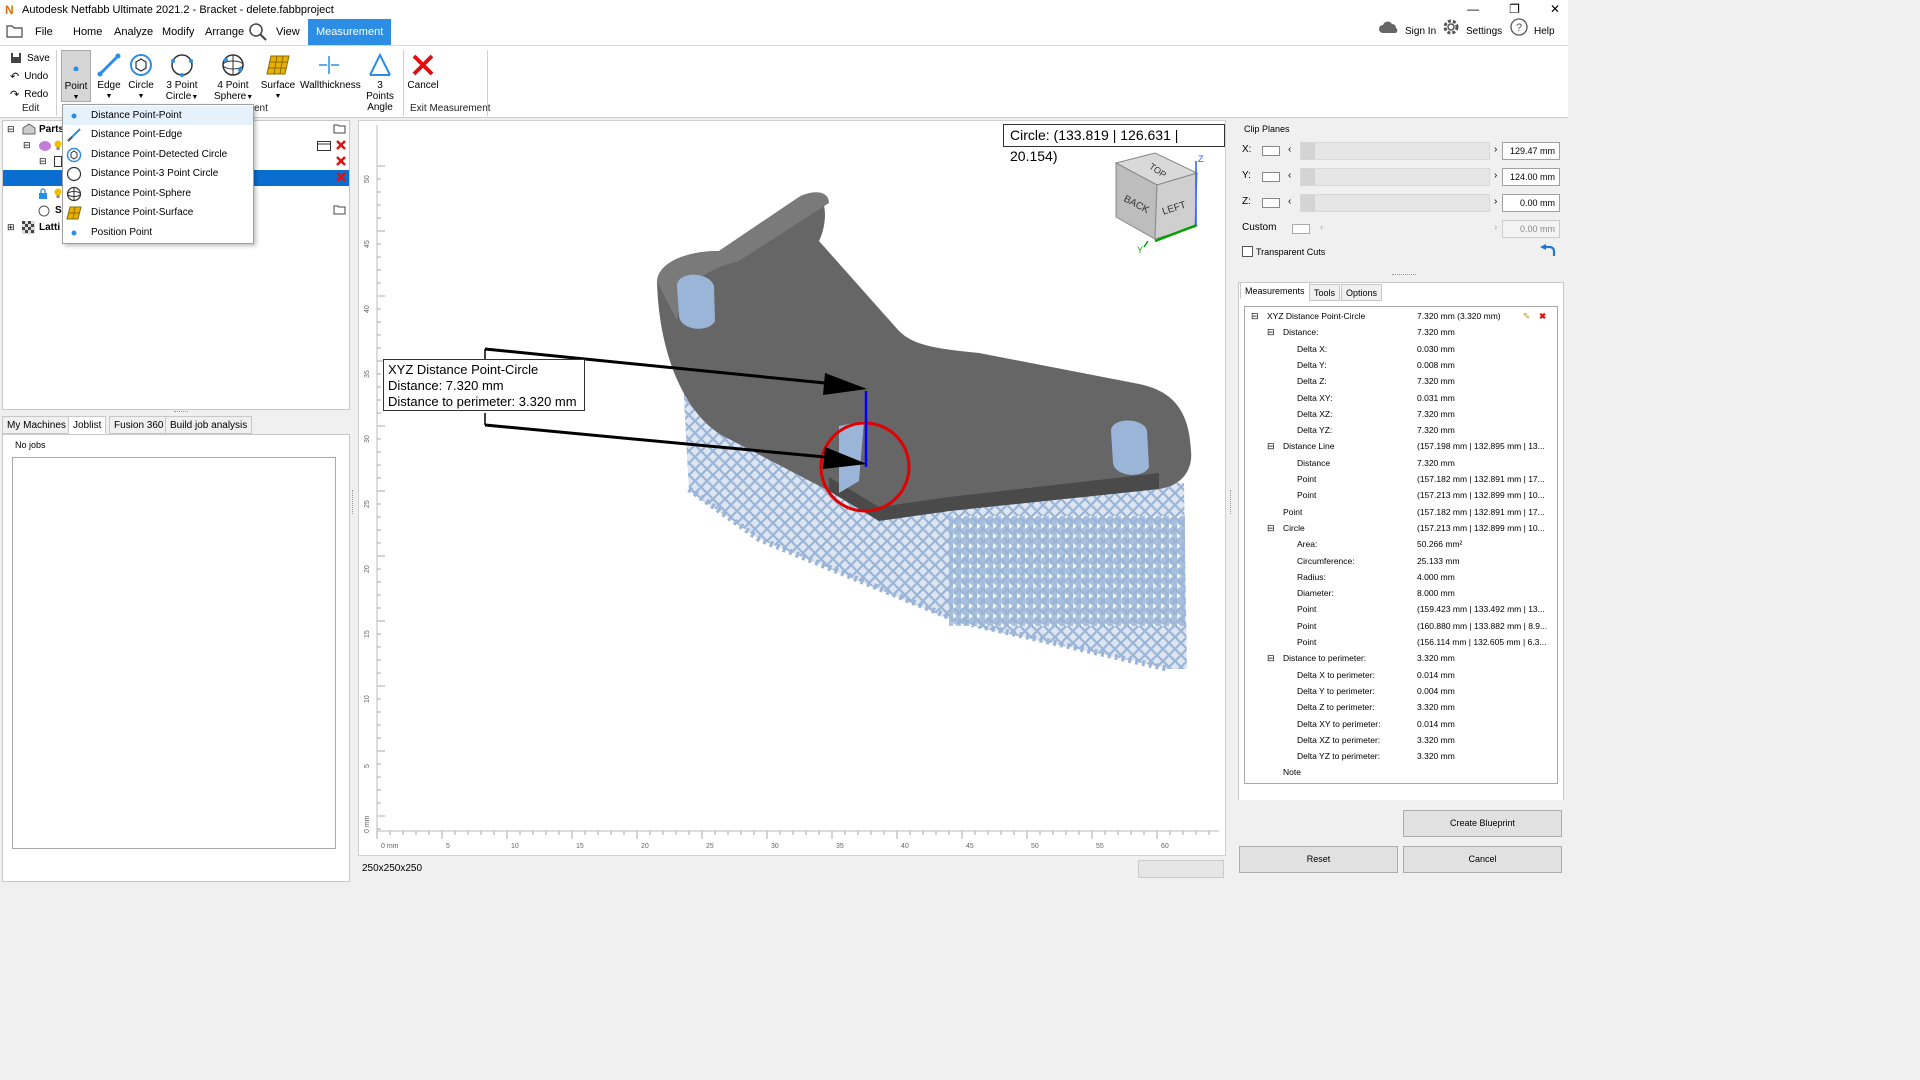 This screenshot has width=1920, height=1080. Describe the element at coordinates (1401, 430) in the screenshot. I see `measurement-row: Delta YZ: 7.320 mm` at that location.